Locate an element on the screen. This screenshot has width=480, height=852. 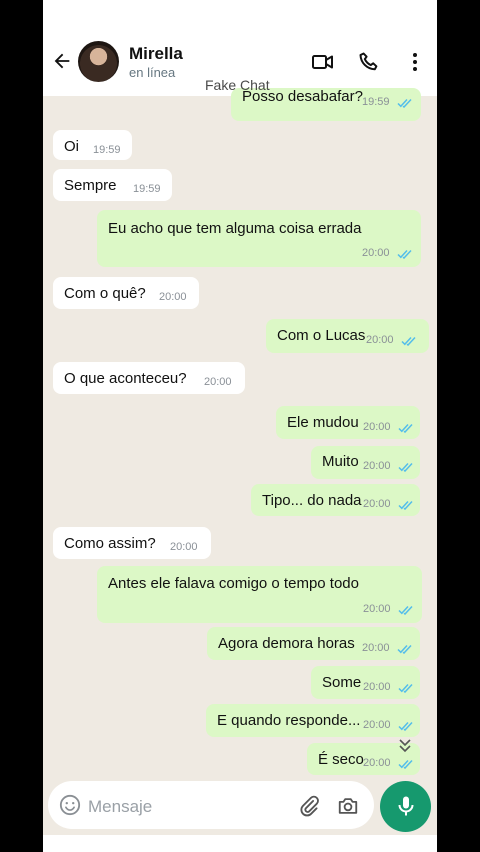
outgoing-message: Ele mudou 20:00 is located at coordinates (348, 422).